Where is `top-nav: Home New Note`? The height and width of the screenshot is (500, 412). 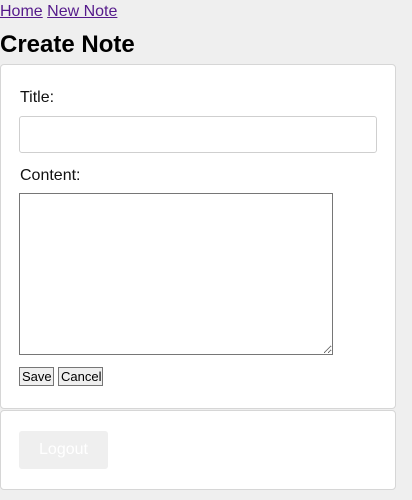
top-nav: Home New Note is located at coordinates (58, 12).